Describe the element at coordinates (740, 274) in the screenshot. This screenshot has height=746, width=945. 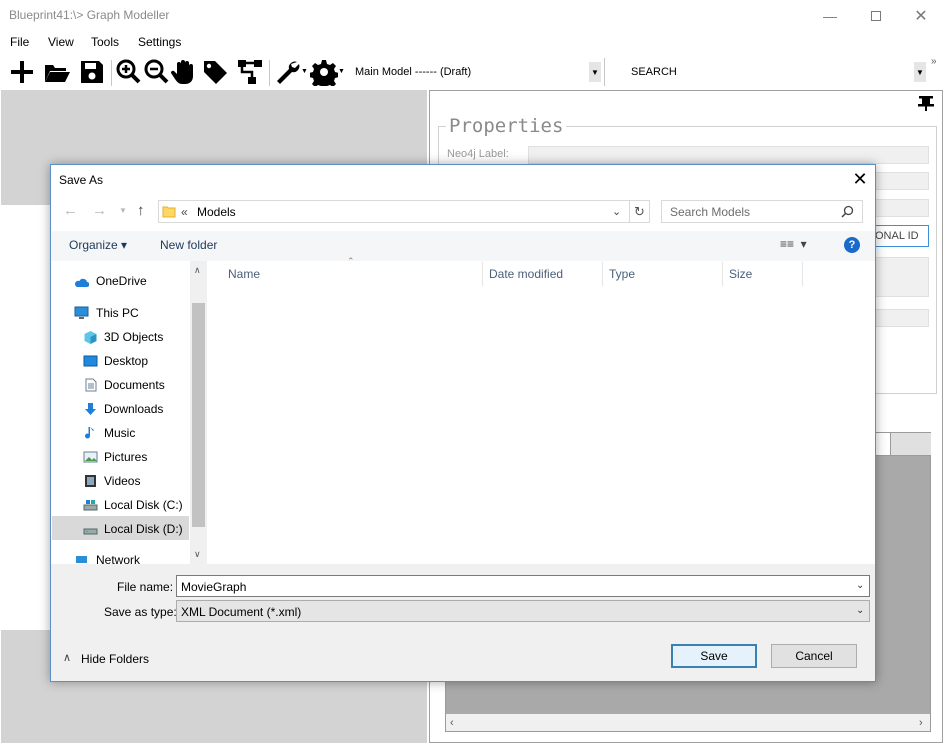
I see `column-size: Size` at that location.